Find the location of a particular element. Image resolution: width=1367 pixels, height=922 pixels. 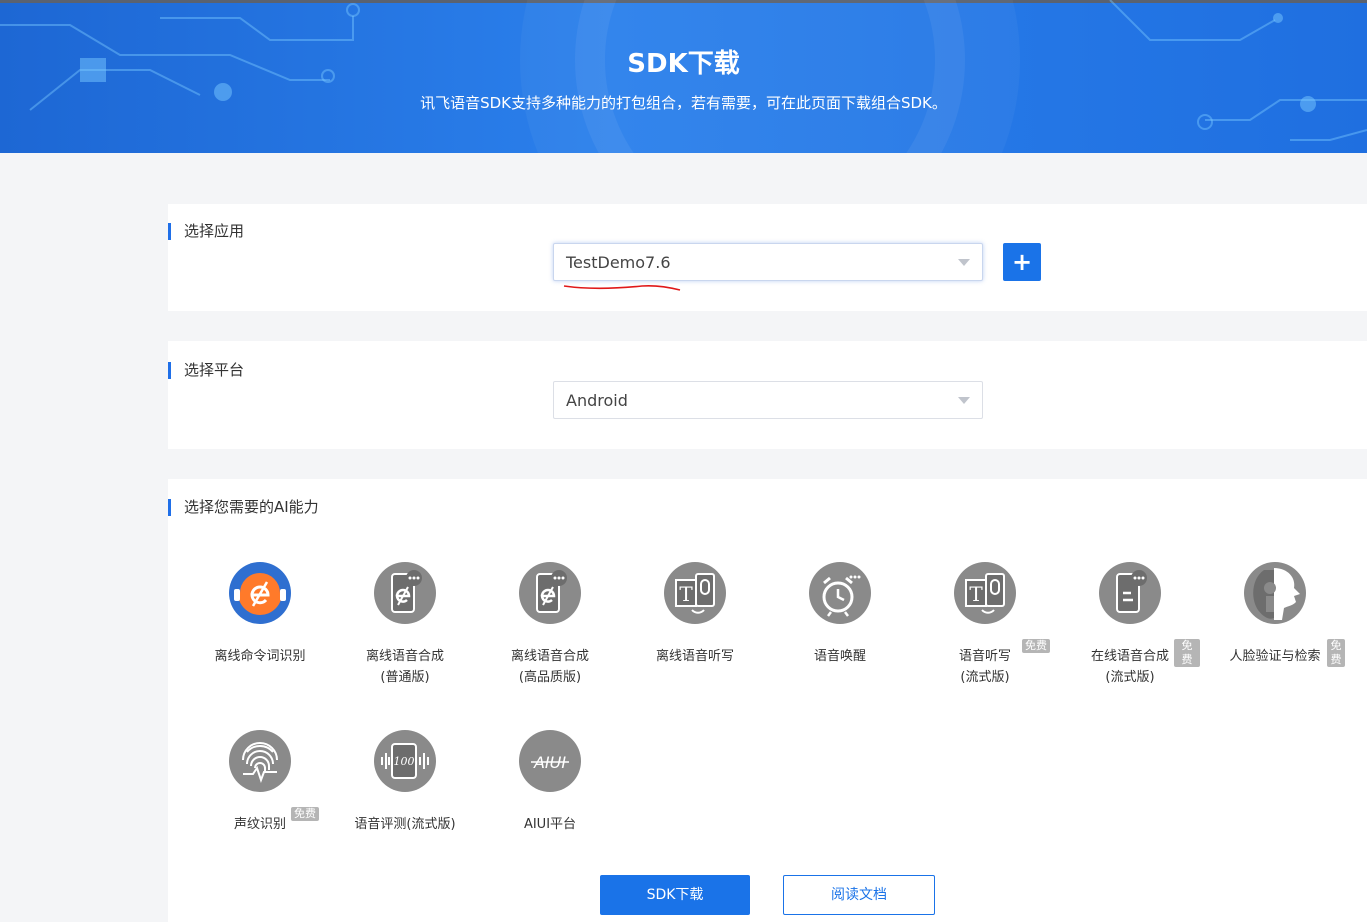

ability-face-verify: 人脸验证与检索 免费 is located at coordinates (1275, 614).